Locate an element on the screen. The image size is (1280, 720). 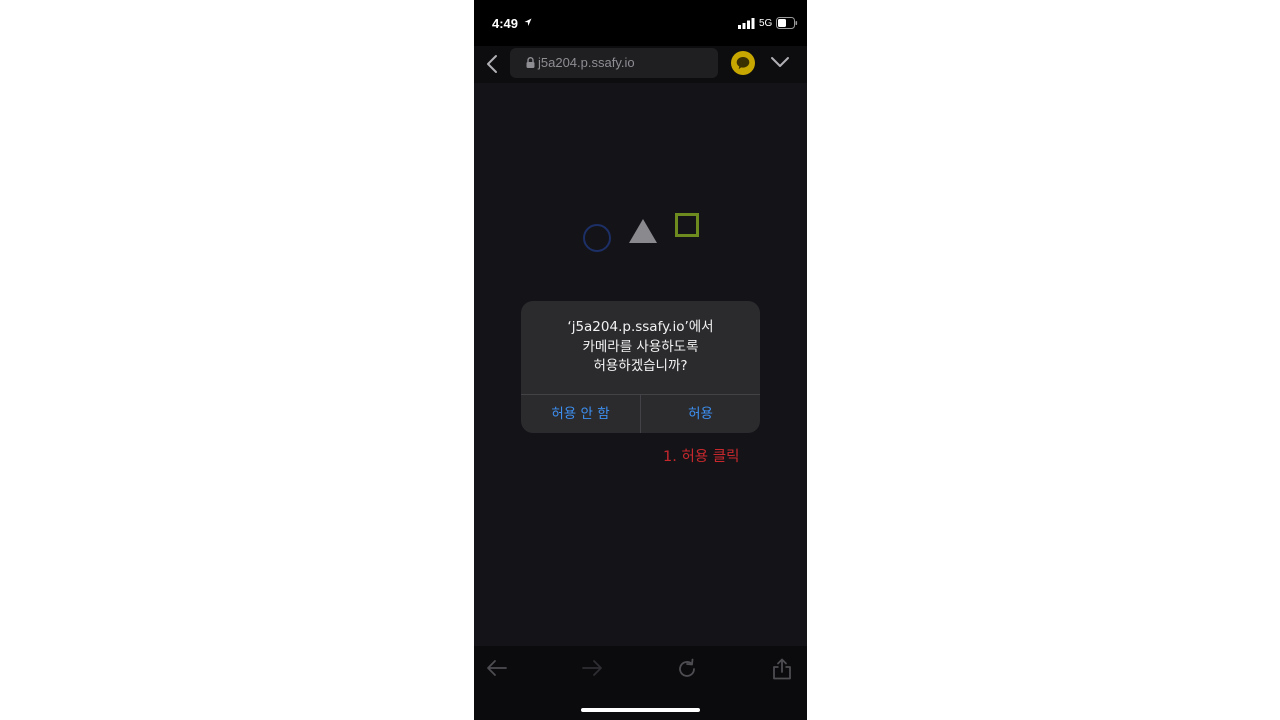
chevron-down-icon is located at coordinates (780, 62).